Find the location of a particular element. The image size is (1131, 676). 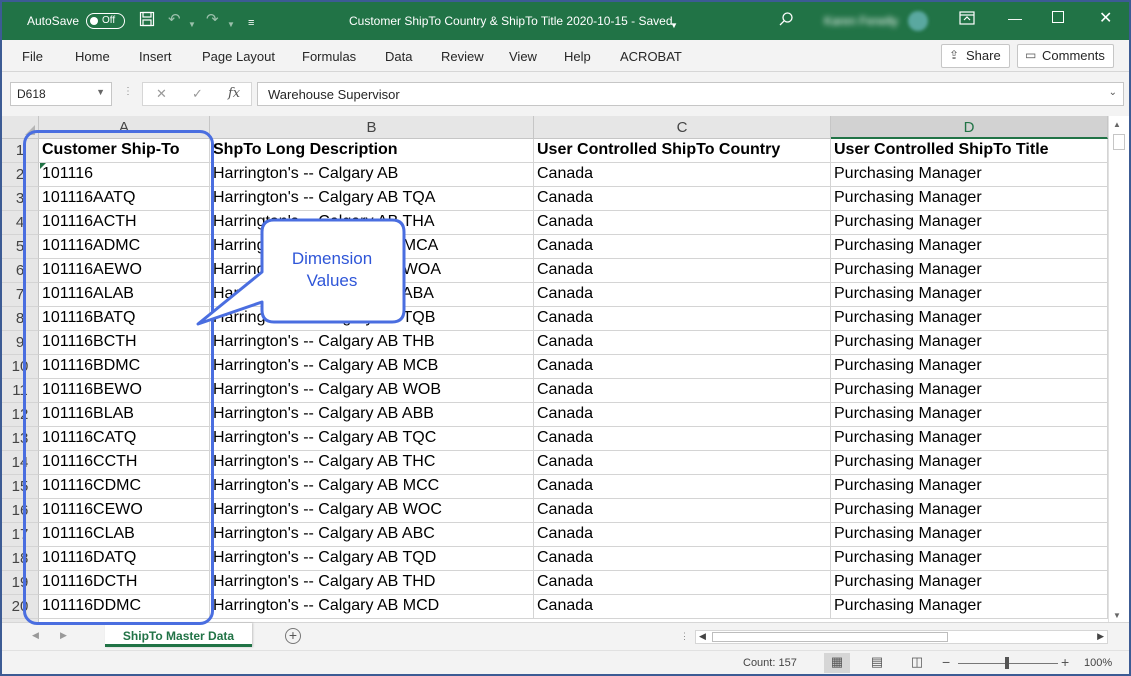

next-sheet-icon: ▶ is located at coordinates (63, 635).